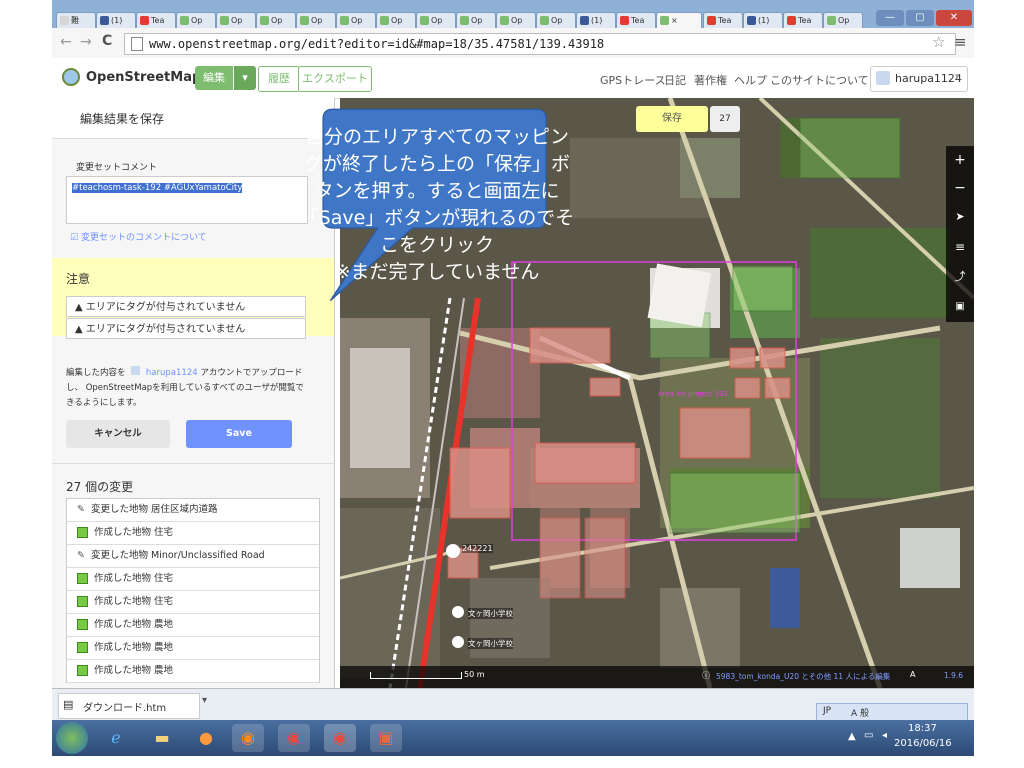 The height and width of the screenshot is (768, 1024). I want to click on nav-about: このサイトについて, so click(819, 80).